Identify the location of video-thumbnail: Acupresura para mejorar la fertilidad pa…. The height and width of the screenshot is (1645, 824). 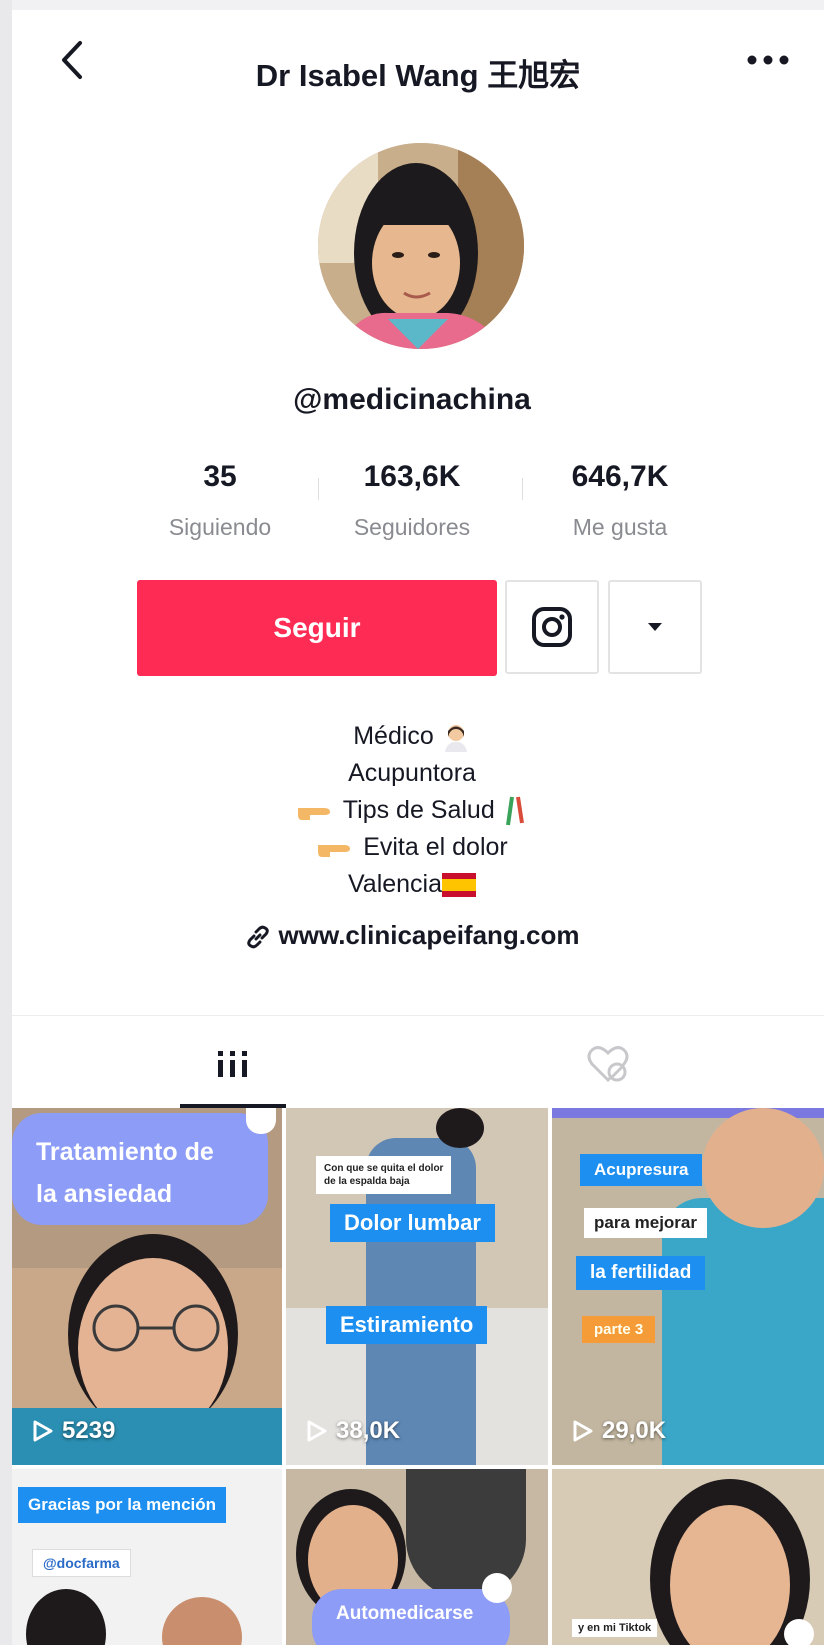
(688, 1286).